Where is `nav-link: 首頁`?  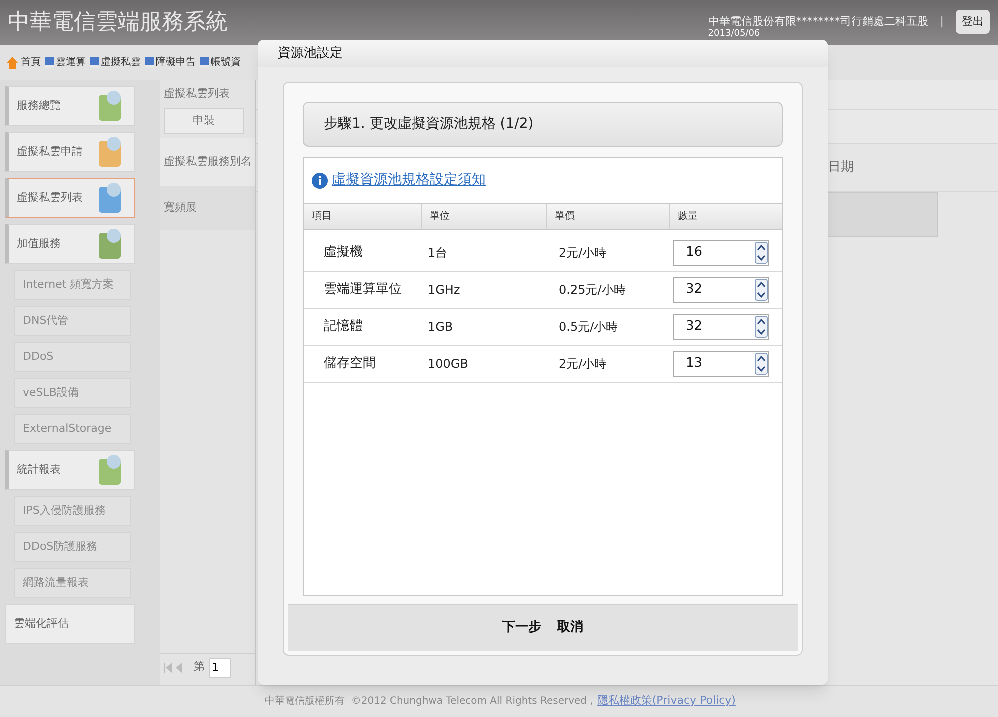
nav-link: 首頁 is located at coordinates (23, 62).